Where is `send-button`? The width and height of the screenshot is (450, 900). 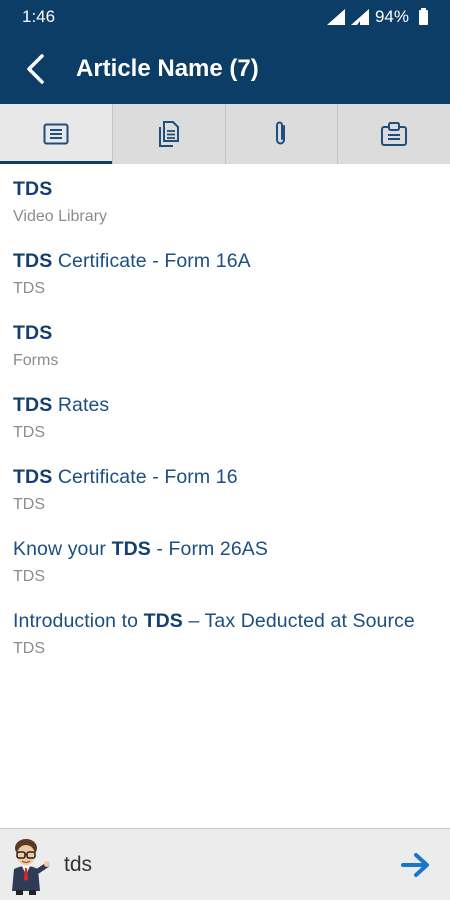
send-button is located at coordinates (416, 865).